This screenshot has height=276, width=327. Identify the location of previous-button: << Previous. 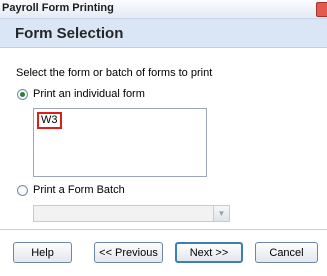
(128, 252).